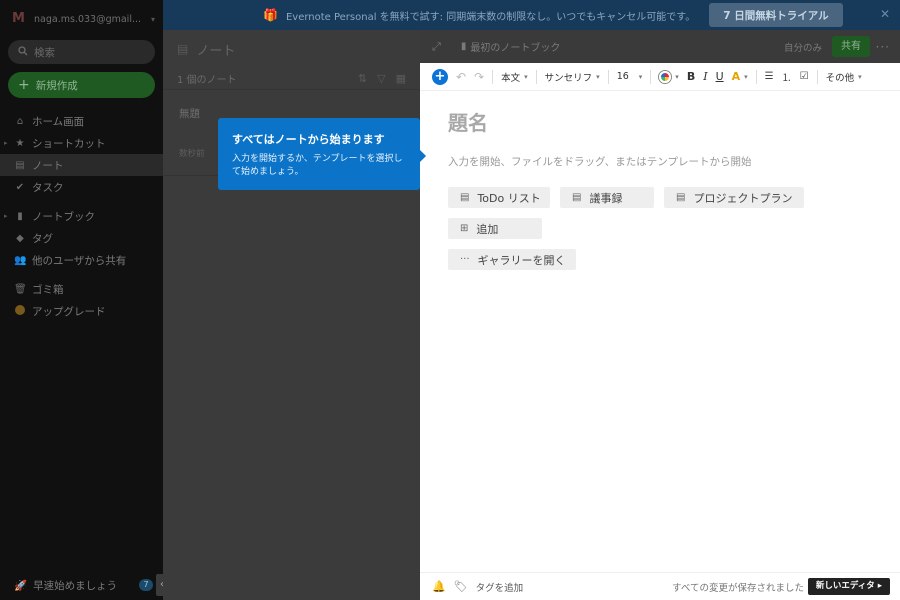 This screenshot has width=900, height=600. Describe the element at coordinates (81, 52) in the screenshot. I see `search-input: 検索` at that location.